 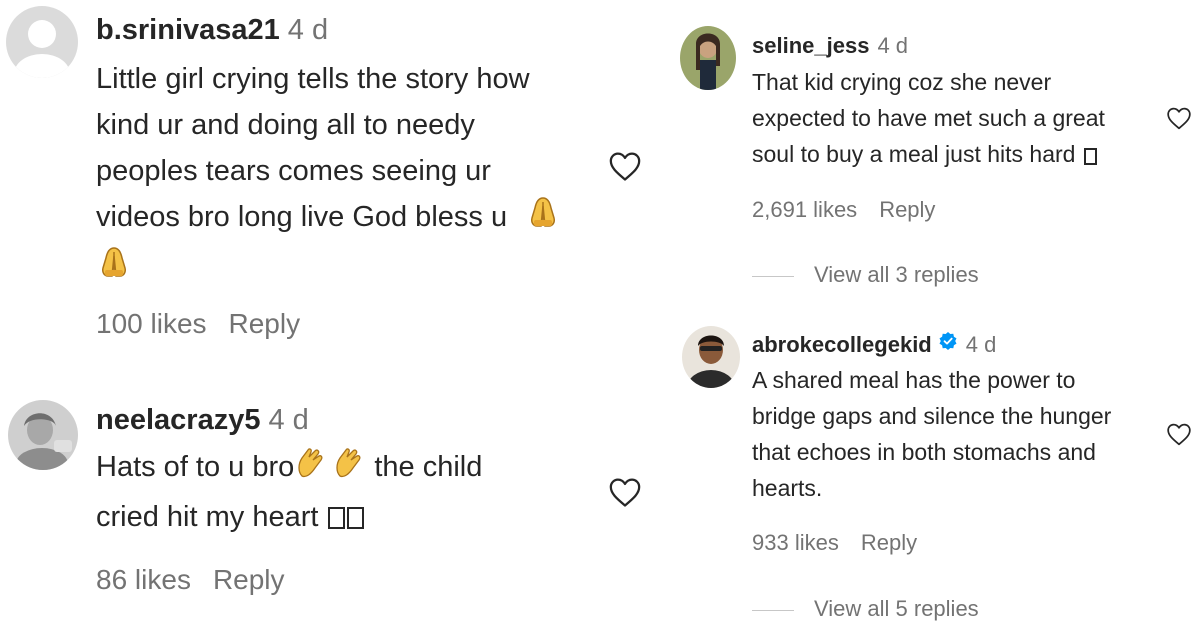 I want to click on username: seline_jess, so click(x=810, y=45).